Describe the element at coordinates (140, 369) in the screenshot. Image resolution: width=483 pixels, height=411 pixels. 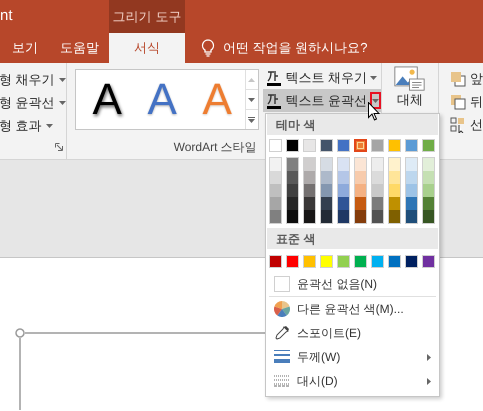
I see `connector-shape` at that location.